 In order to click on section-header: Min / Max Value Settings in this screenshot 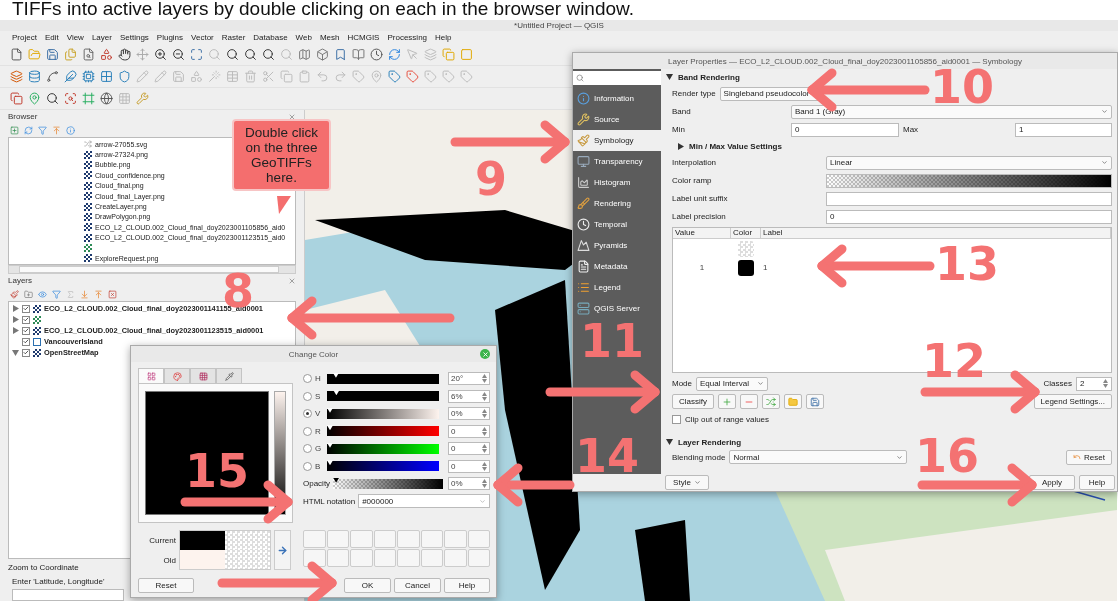, I will do `click(895, 146)`.